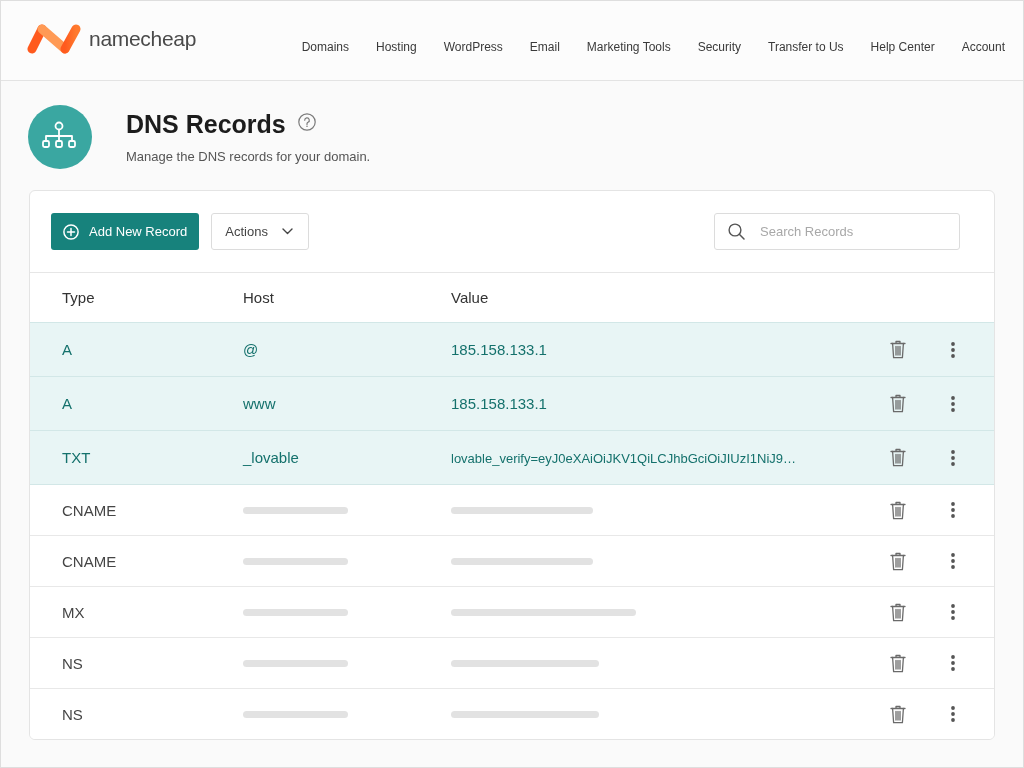  What do you see at coordinates (260, 231) in the screenshot?
I see `actions-dropdown: Actions` at bounding box center [260, 231].